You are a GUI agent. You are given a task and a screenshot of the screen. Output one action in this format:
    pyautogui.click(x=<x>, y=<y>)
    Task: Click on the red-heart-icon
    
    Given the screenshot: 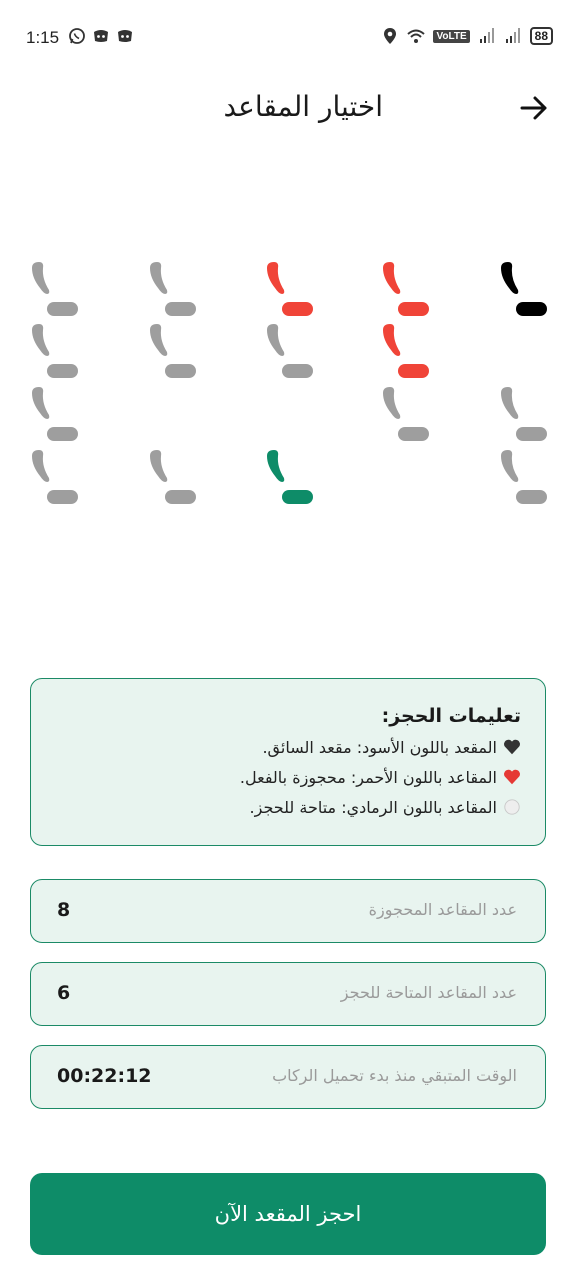 What is the action you would take?
    pyautogui.click(x=512, y=777)
    